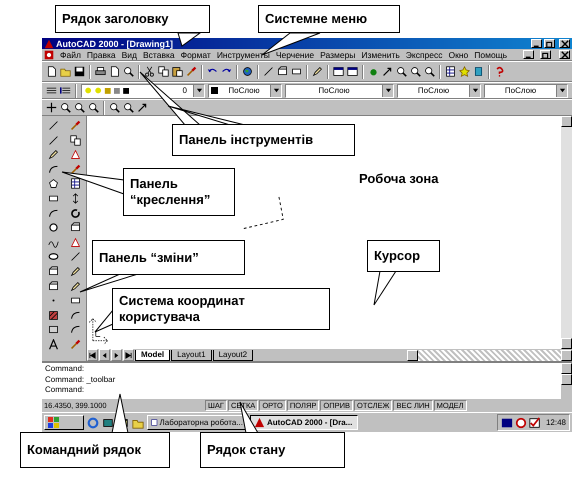  Describe the element at coordinates (233, 355) in the screenshot. I see `layout-tab: Layout2` at that location.